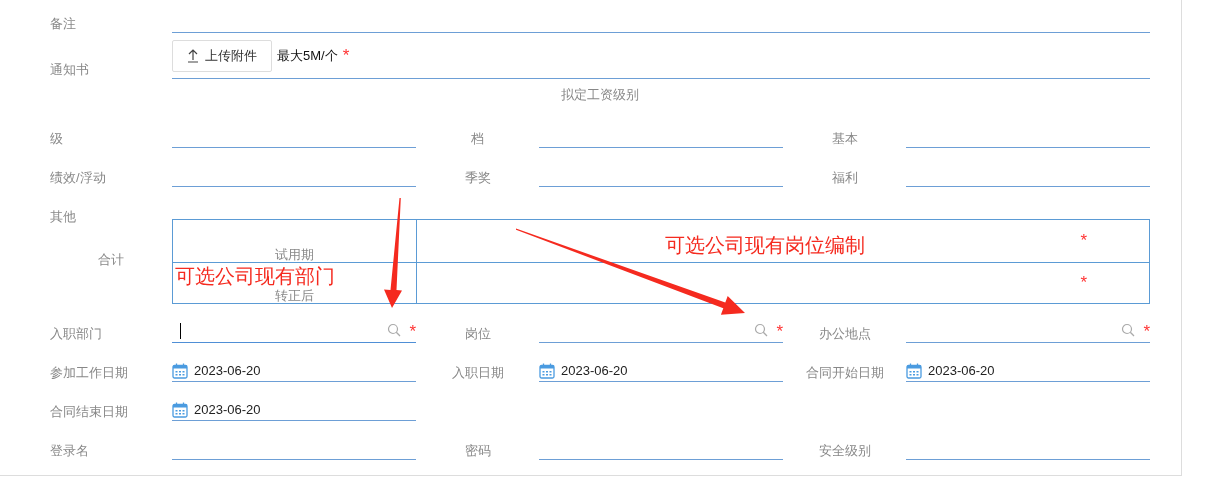 This screenshot has width=1206, height=484. Describe the element at coordinates (477, 373) in the screenshot. I see `field-label: 入职日期` at that location.